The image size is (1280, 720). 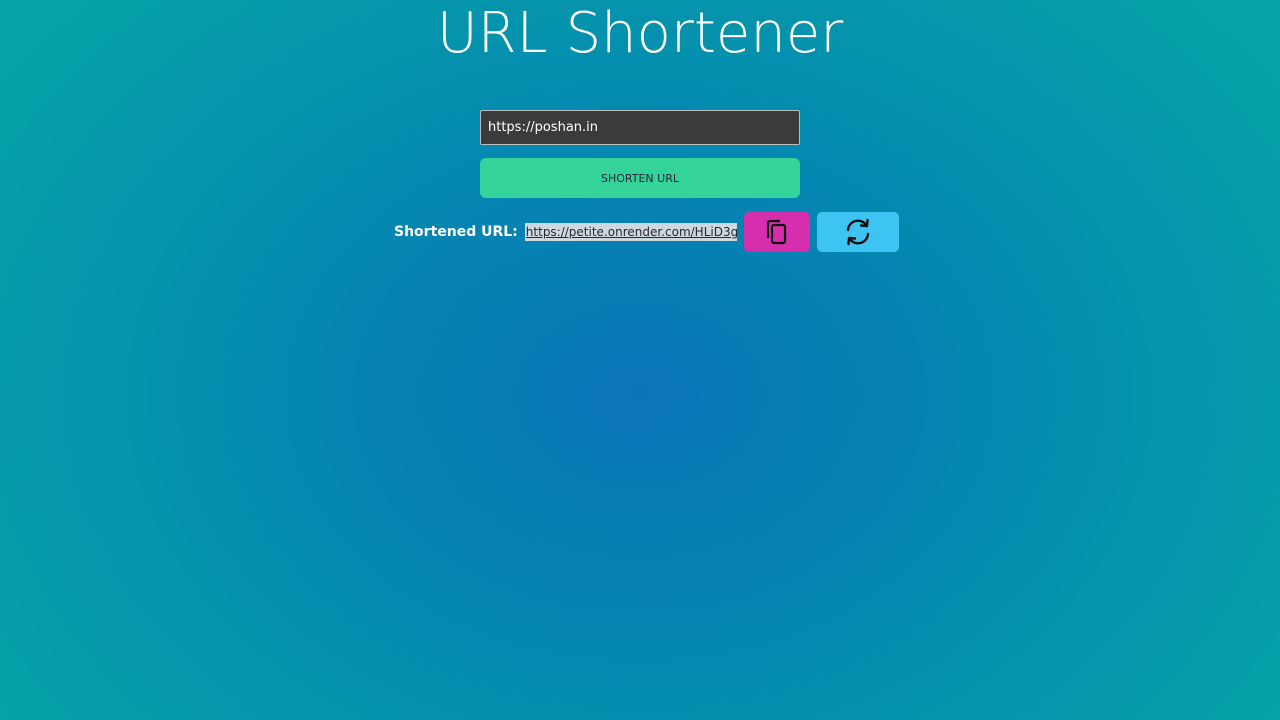 I want to click on refresh-icon, so click(x=857, y=231).